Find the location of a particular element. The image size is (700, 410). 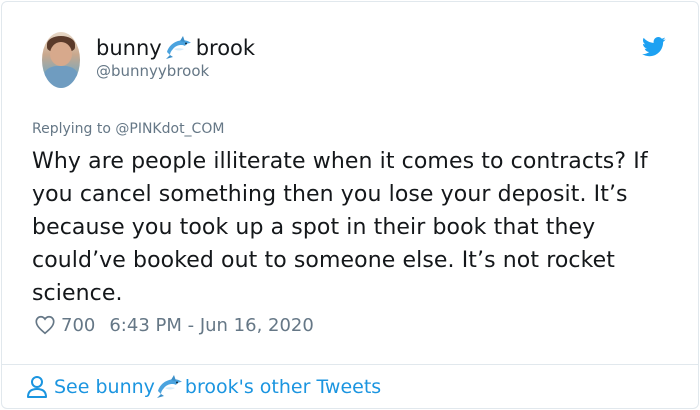

footer-text-part2: brook's other Tweets is located at coordinates (283, 387).